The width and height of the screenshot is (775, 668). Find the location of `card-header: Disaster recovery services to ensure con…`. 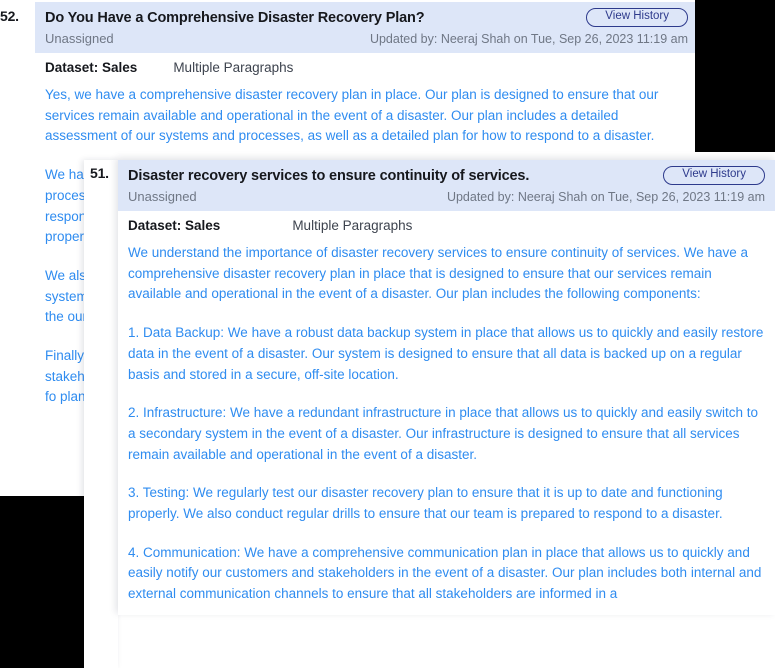

card-header: Disaster recovery services to ensure con… is located at coordinates (446, 185).